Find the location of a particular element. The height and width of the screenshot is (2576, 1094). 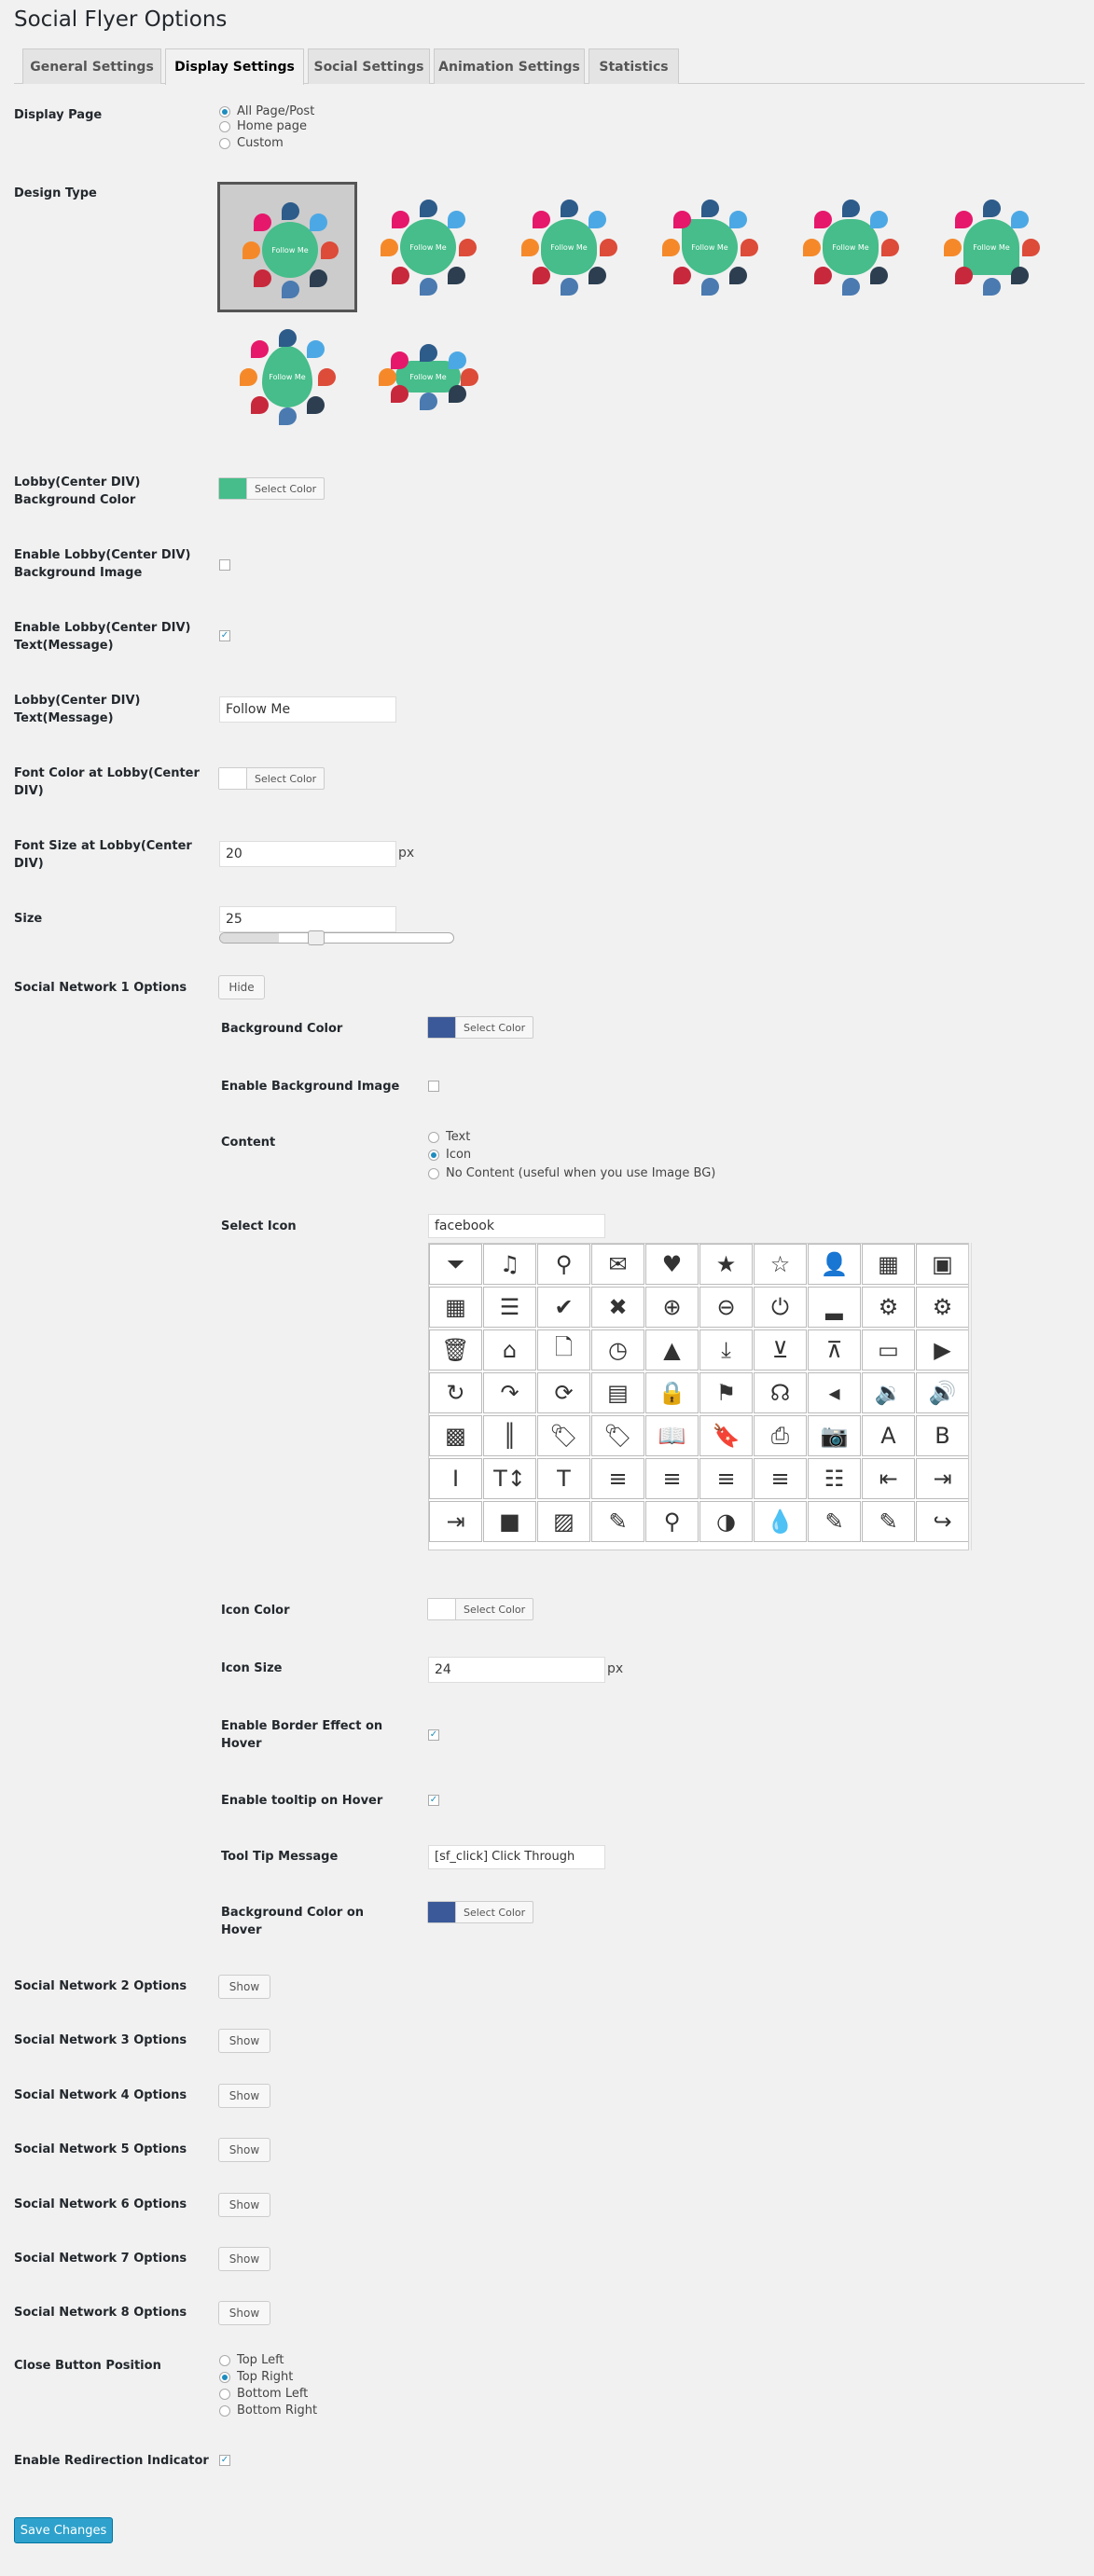

video-icon: ■ is located at coordinates (509, 1521).